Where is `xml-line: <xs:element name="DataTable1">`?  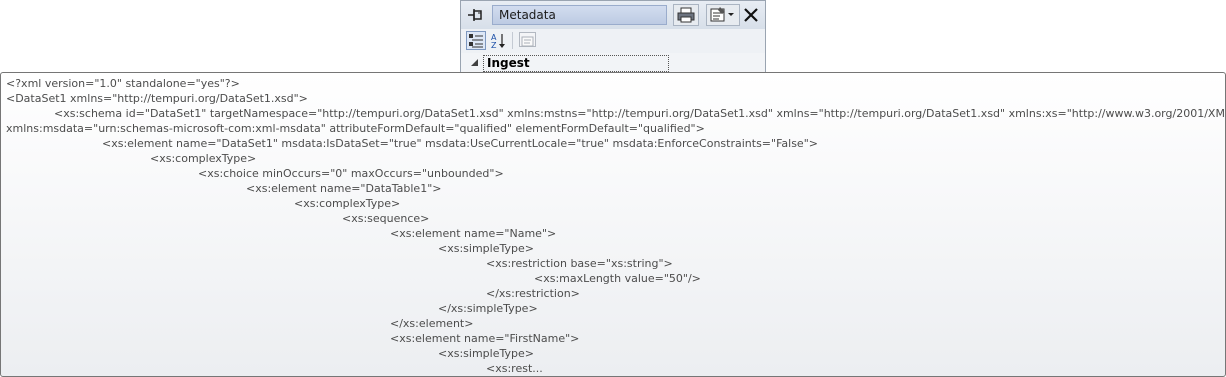 xml-line: <xs:element name="DataTable1"> is located at coordinates (344, 188).